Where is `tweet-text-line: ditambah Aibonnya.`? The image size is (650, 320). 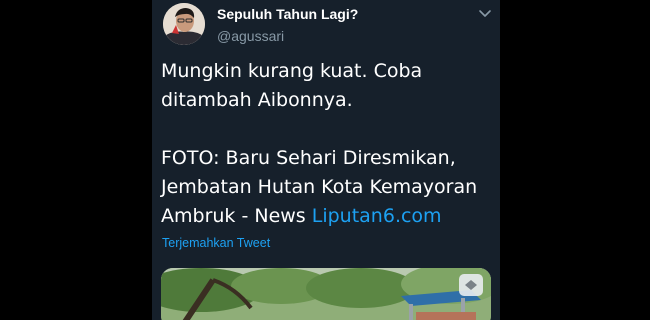 tweet-text-line: ditambah Aibonnya. is located at coordinates (257, 100).